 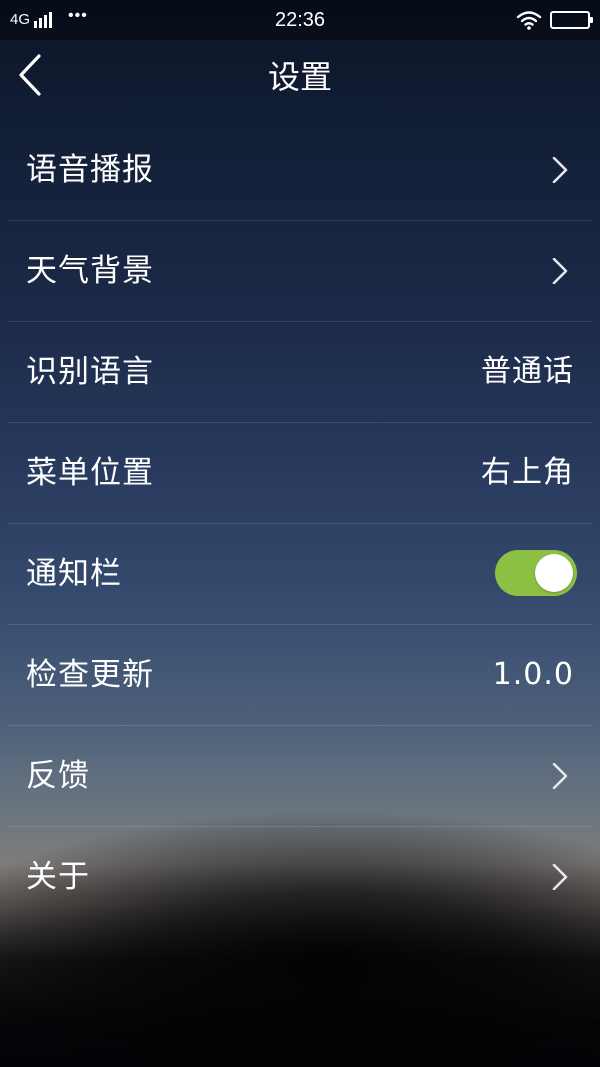 What do you see at coordinates (90, 271) in the screenshot?
I see `row-label: 天气背景` at bounding box center [90, 271].